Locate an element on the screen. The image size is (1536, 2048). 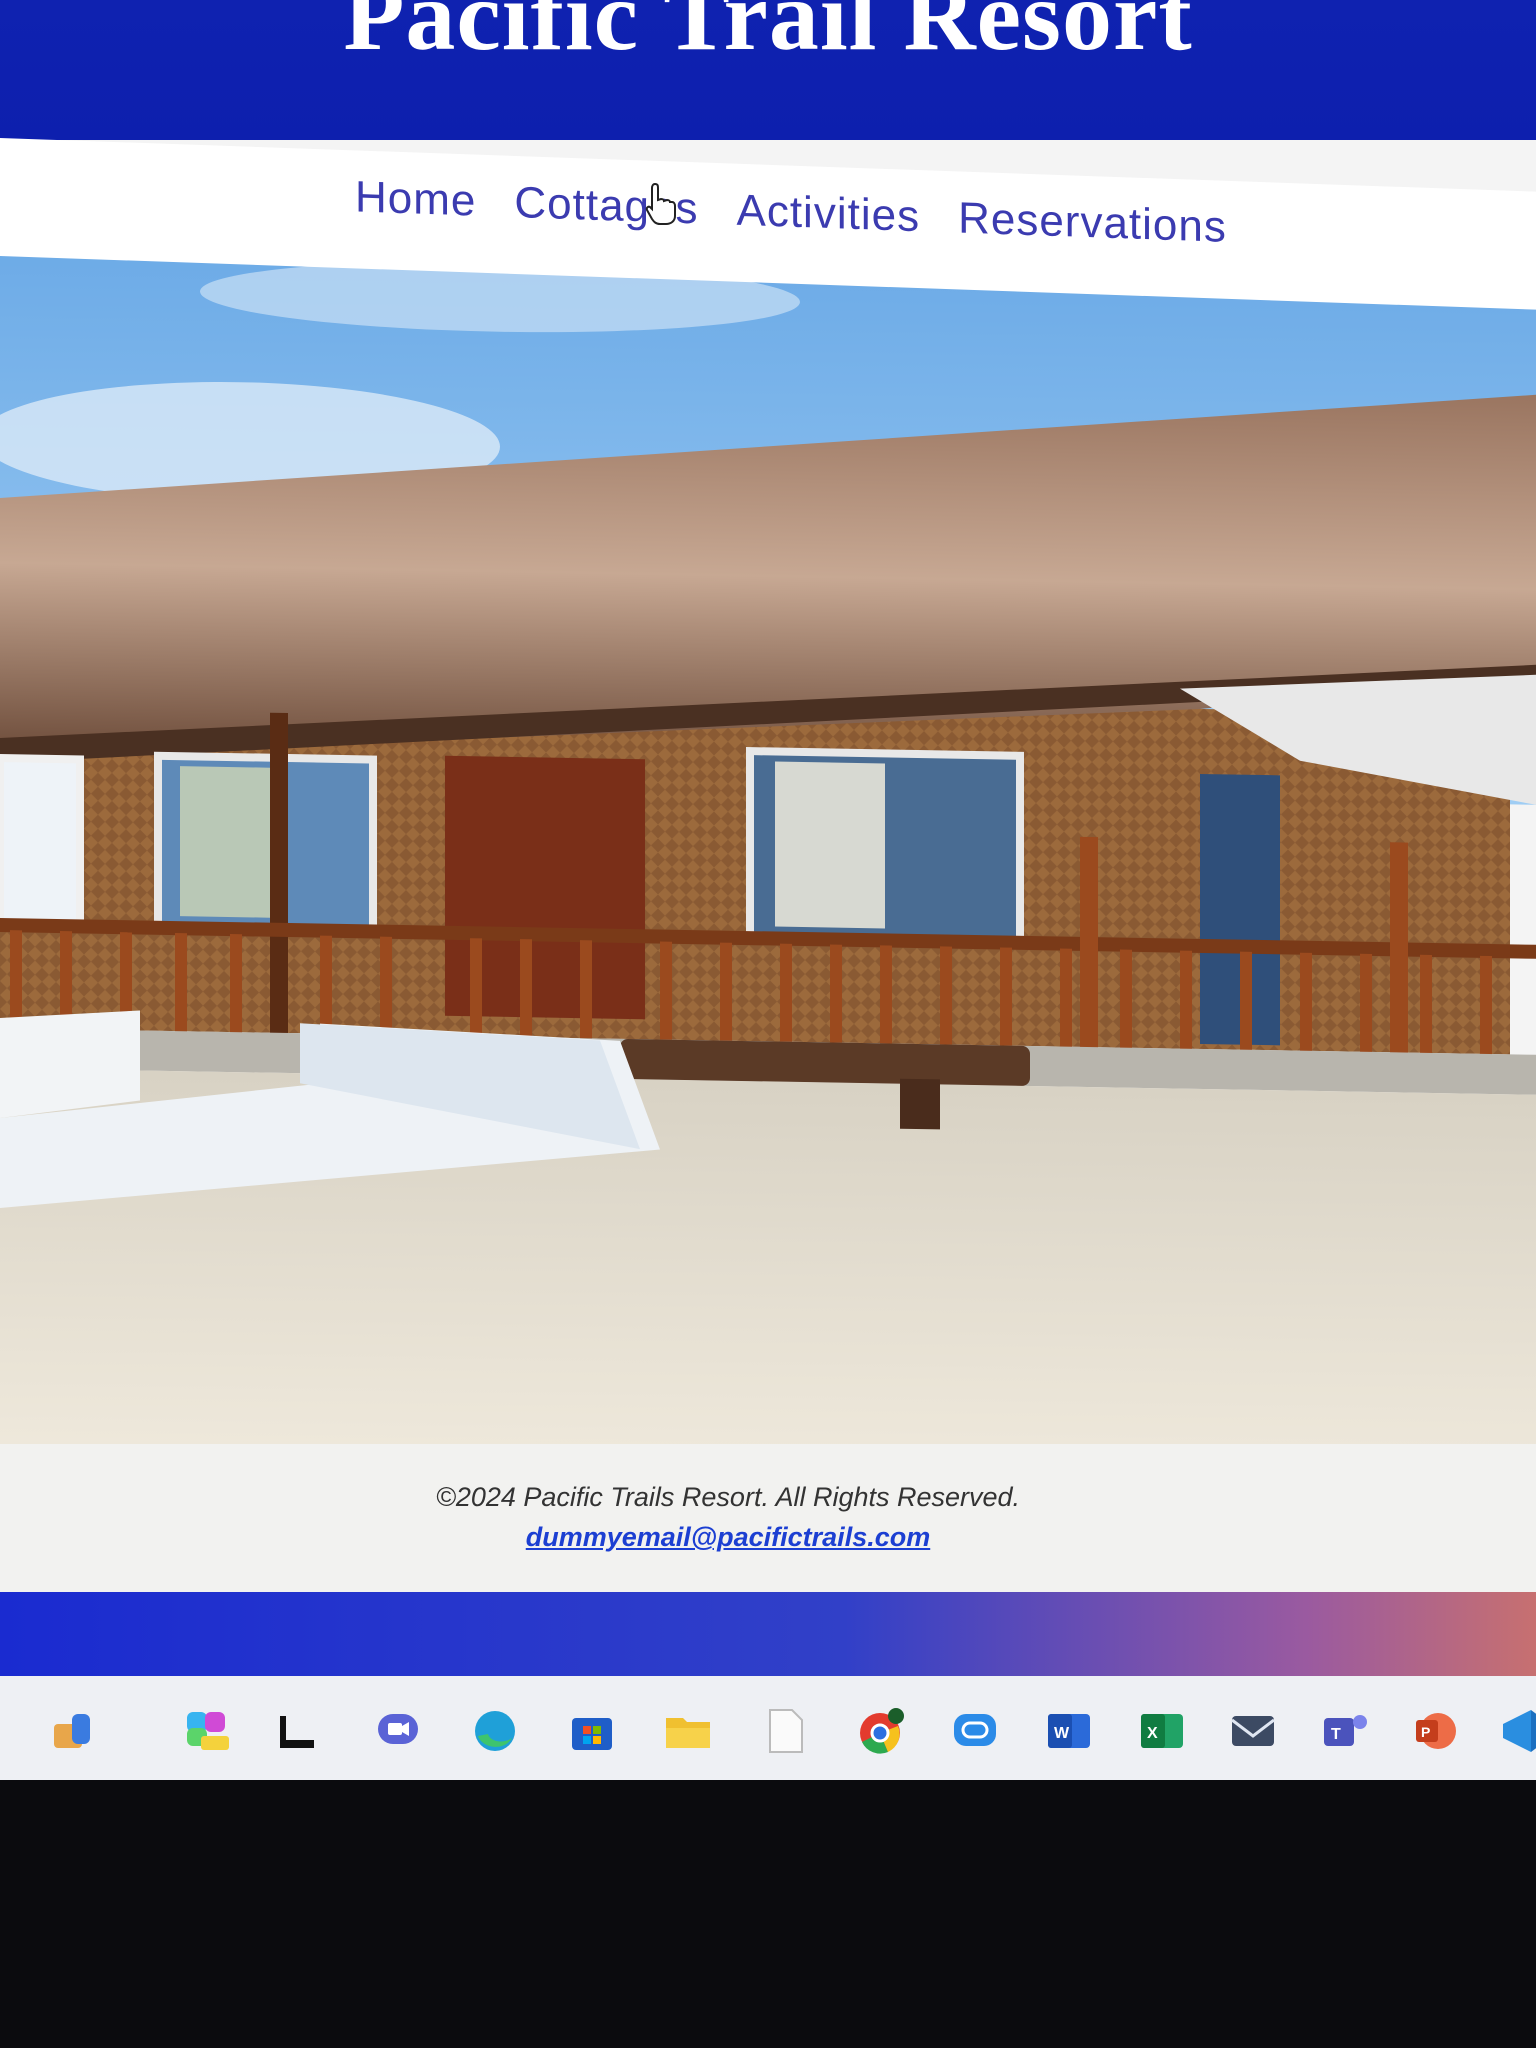
terminal-icon is located at coordinates (299, 1731).